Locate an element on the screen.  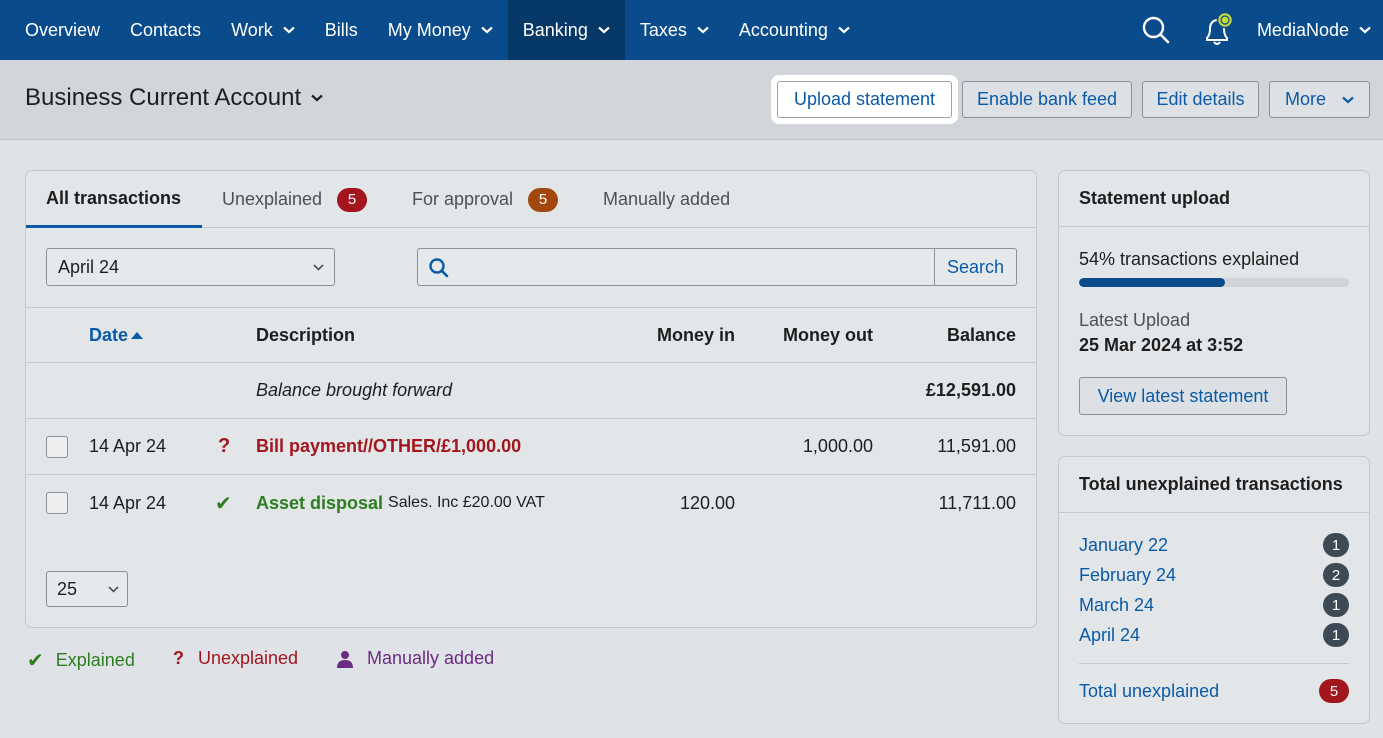
nav-accounting-label: Accounting is located at coordinates (783, 29).